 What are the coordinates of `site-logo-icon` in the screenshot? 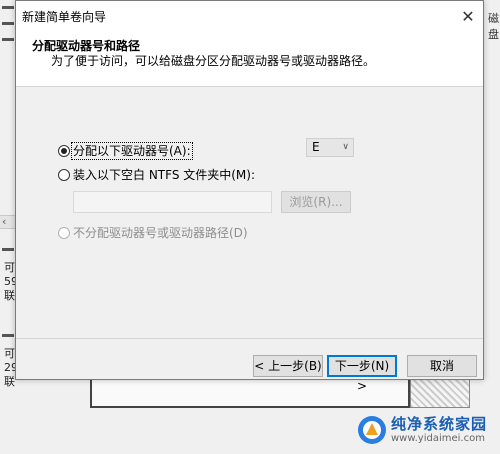 It's located at (372, 430).